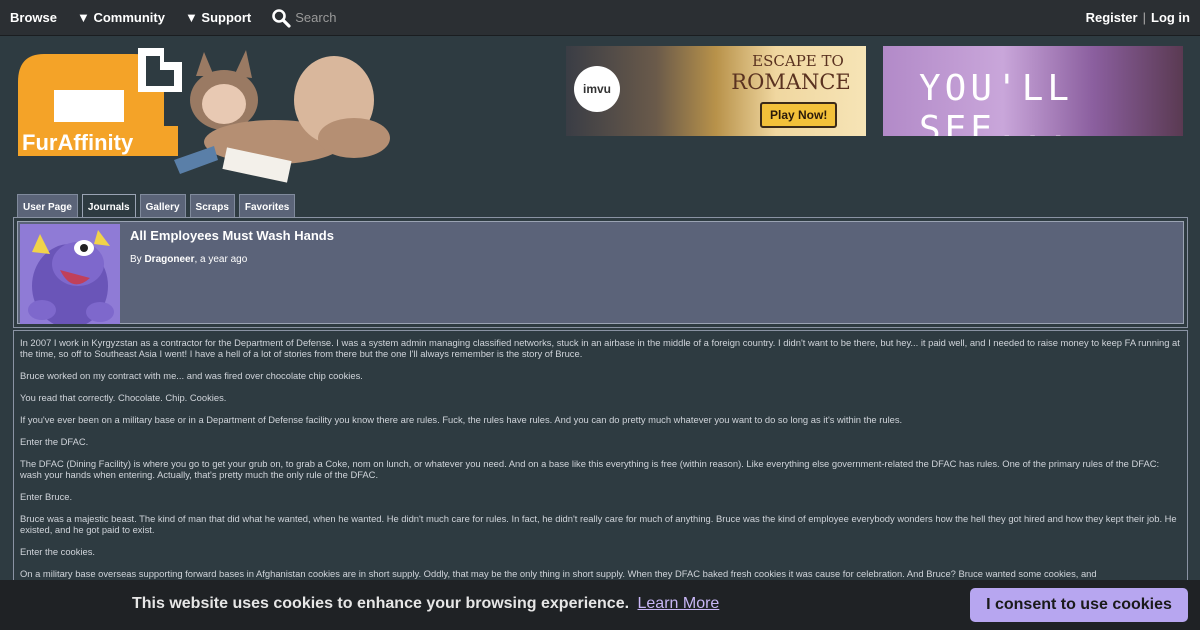 The image size is (1200, 630). What do you see at coordinates (121, 17) in the screenshot?
I see `nav-community: ▼ Community` at bounding box center [121, 17].